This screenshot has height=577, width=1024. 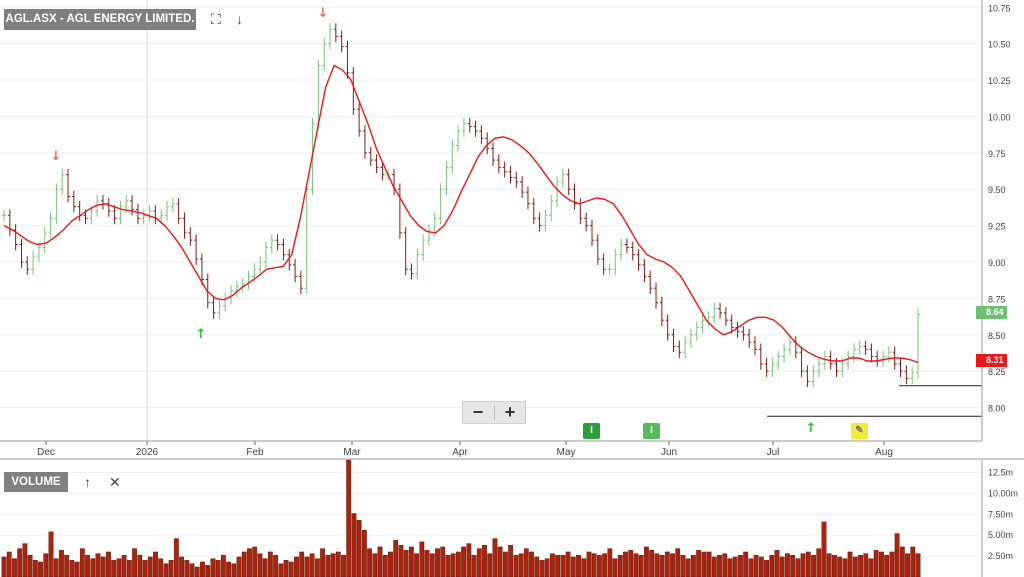 I want to click on arrow-down-icon: ↓, so click(x=239, y=19).